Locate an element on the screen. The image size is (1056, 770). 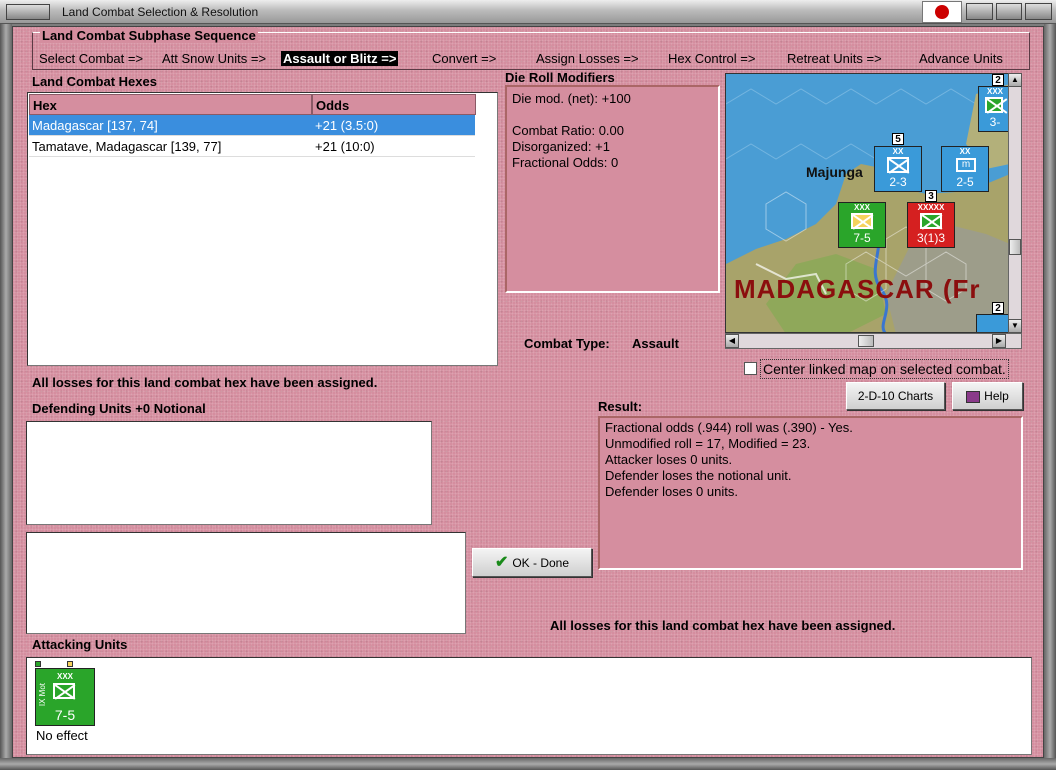
attacking-units-list: XXX IX Mot 7-5 No effect is located at coordinates (529, 706).